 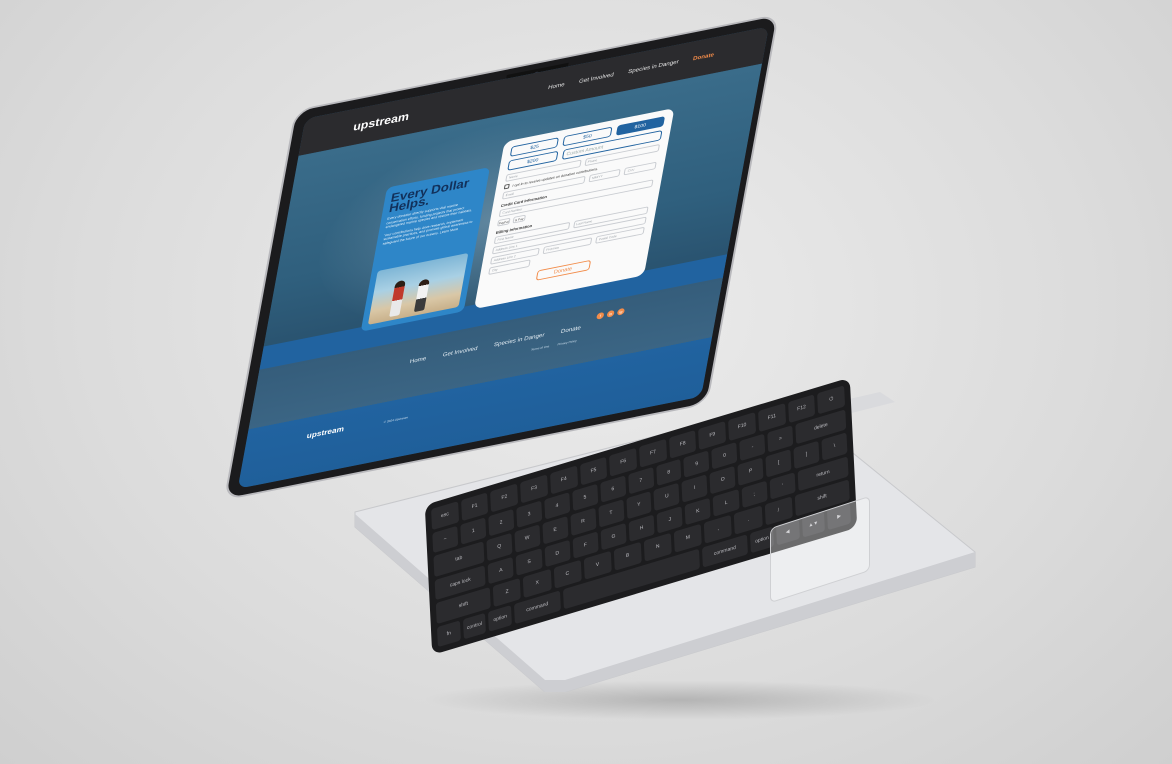 What do you see at coordinates (418, 360) in the screenshot?
I see `footer-home-link: Home` at bounding box center [418, 360].